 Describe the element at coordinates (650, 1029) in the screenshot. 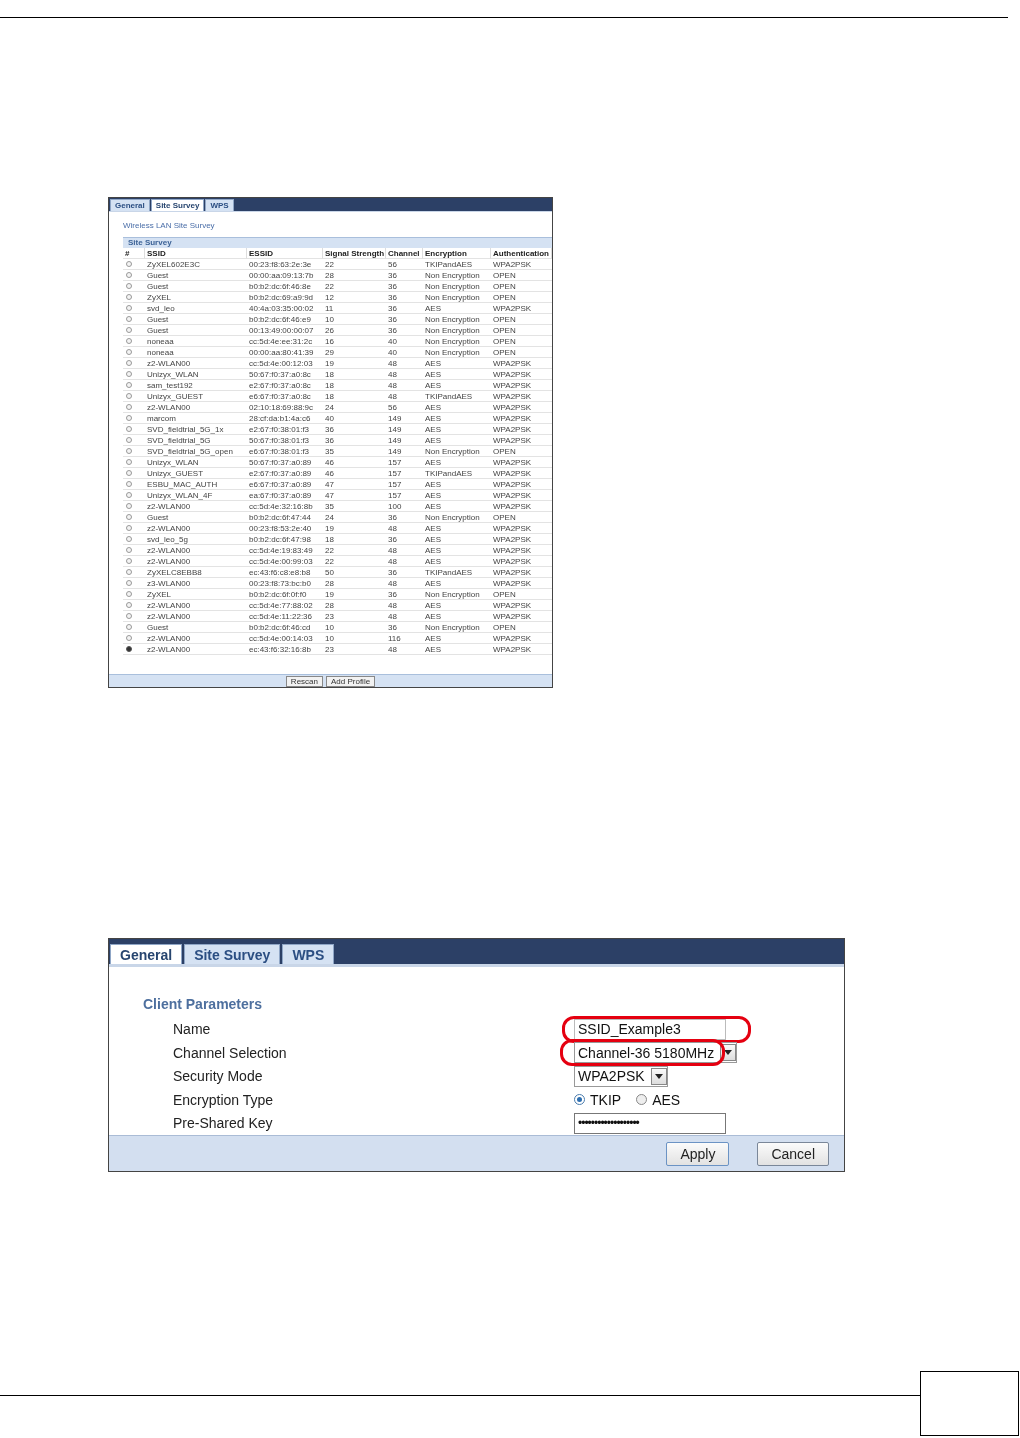

I see `text-field: SSID_Example3` at that location.